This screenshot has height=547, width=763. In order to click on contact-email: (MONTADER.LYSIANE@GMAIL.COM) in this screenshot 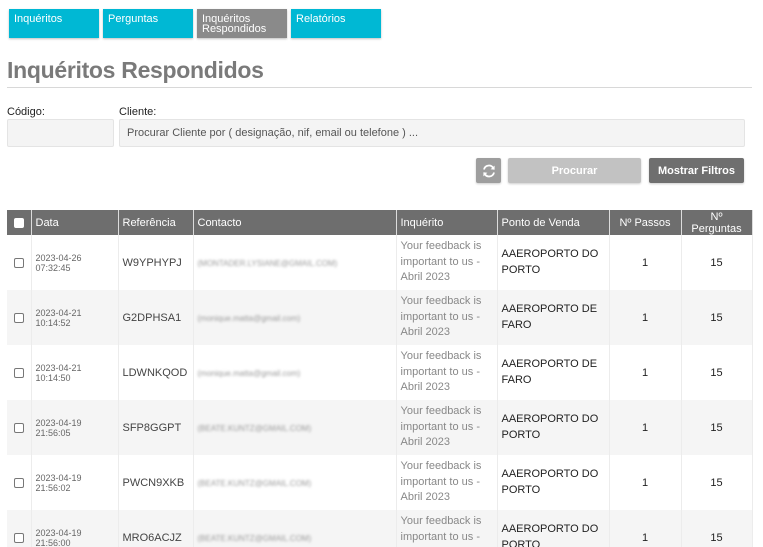, I will do `click(267, 263)`.